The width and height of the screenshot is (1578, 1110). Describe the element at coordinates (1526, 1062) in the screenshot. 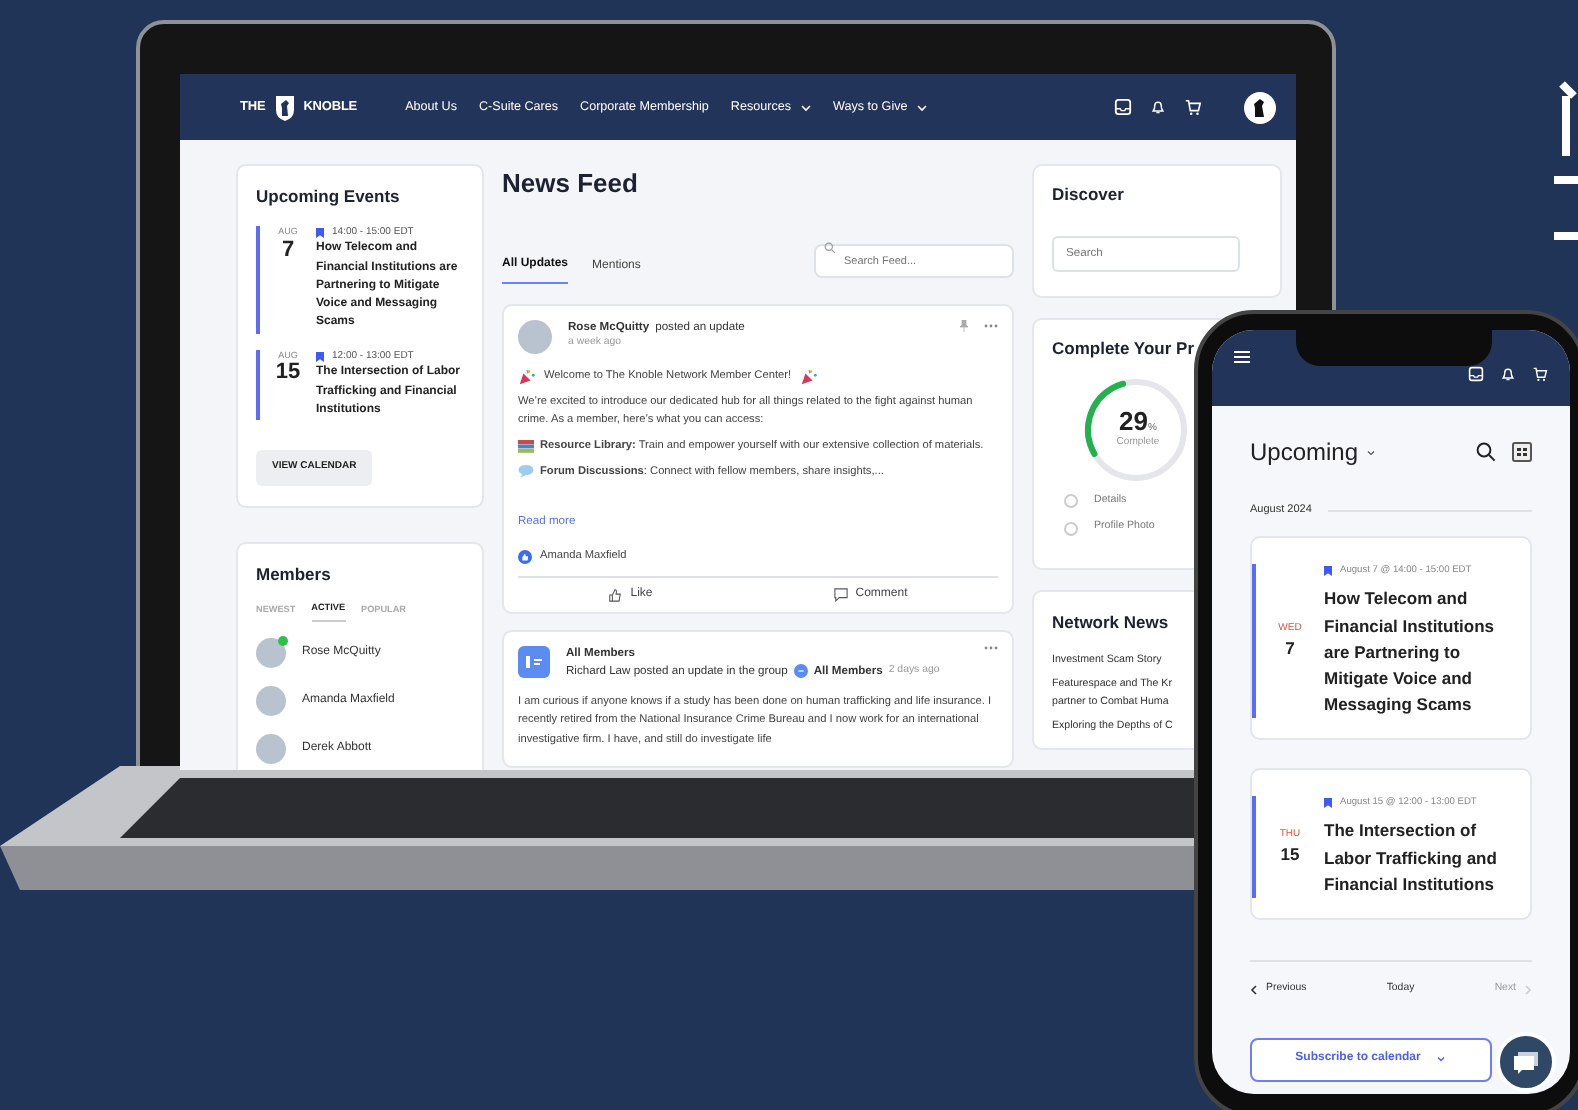

I see `chat-bubble-icon` at that location.